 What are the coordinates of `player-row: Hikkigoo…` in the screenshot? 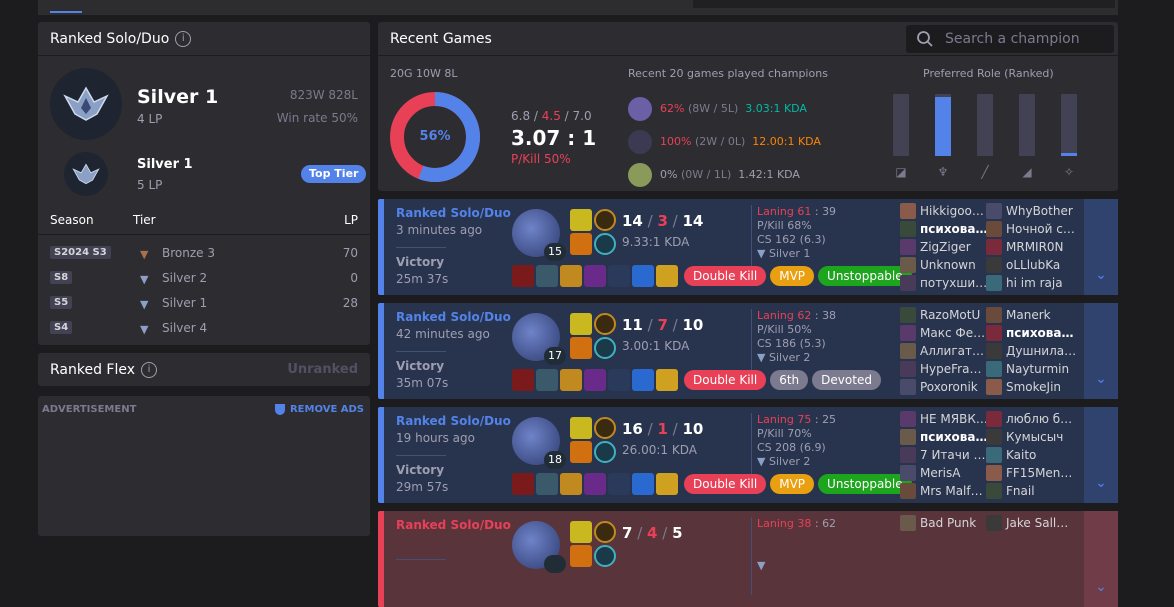 It's located at (946, 211).